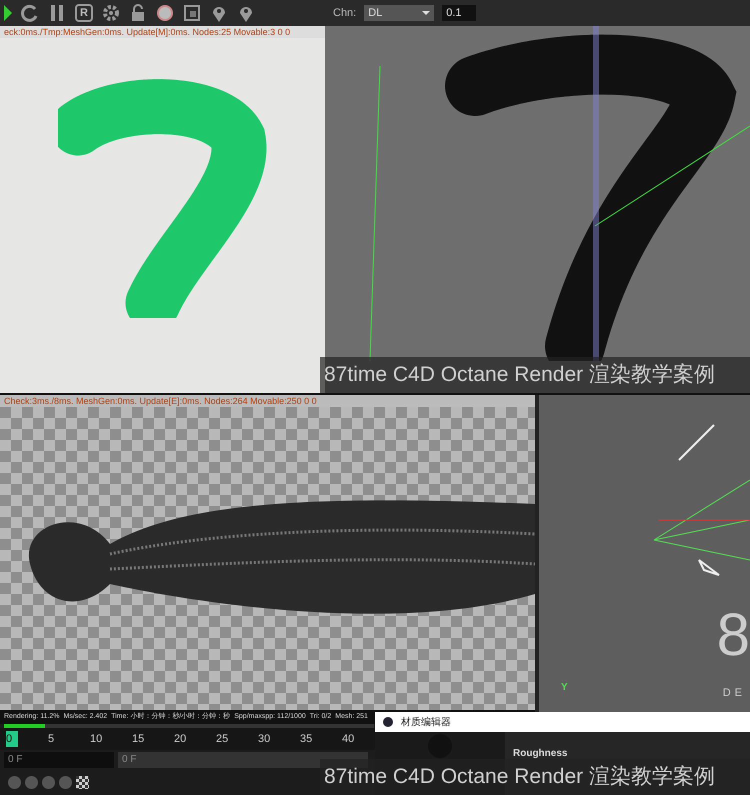  What do you see at coordinates (111, 13) in the screenshot?
I see `settings-icon` at bounding box center [111, 13].